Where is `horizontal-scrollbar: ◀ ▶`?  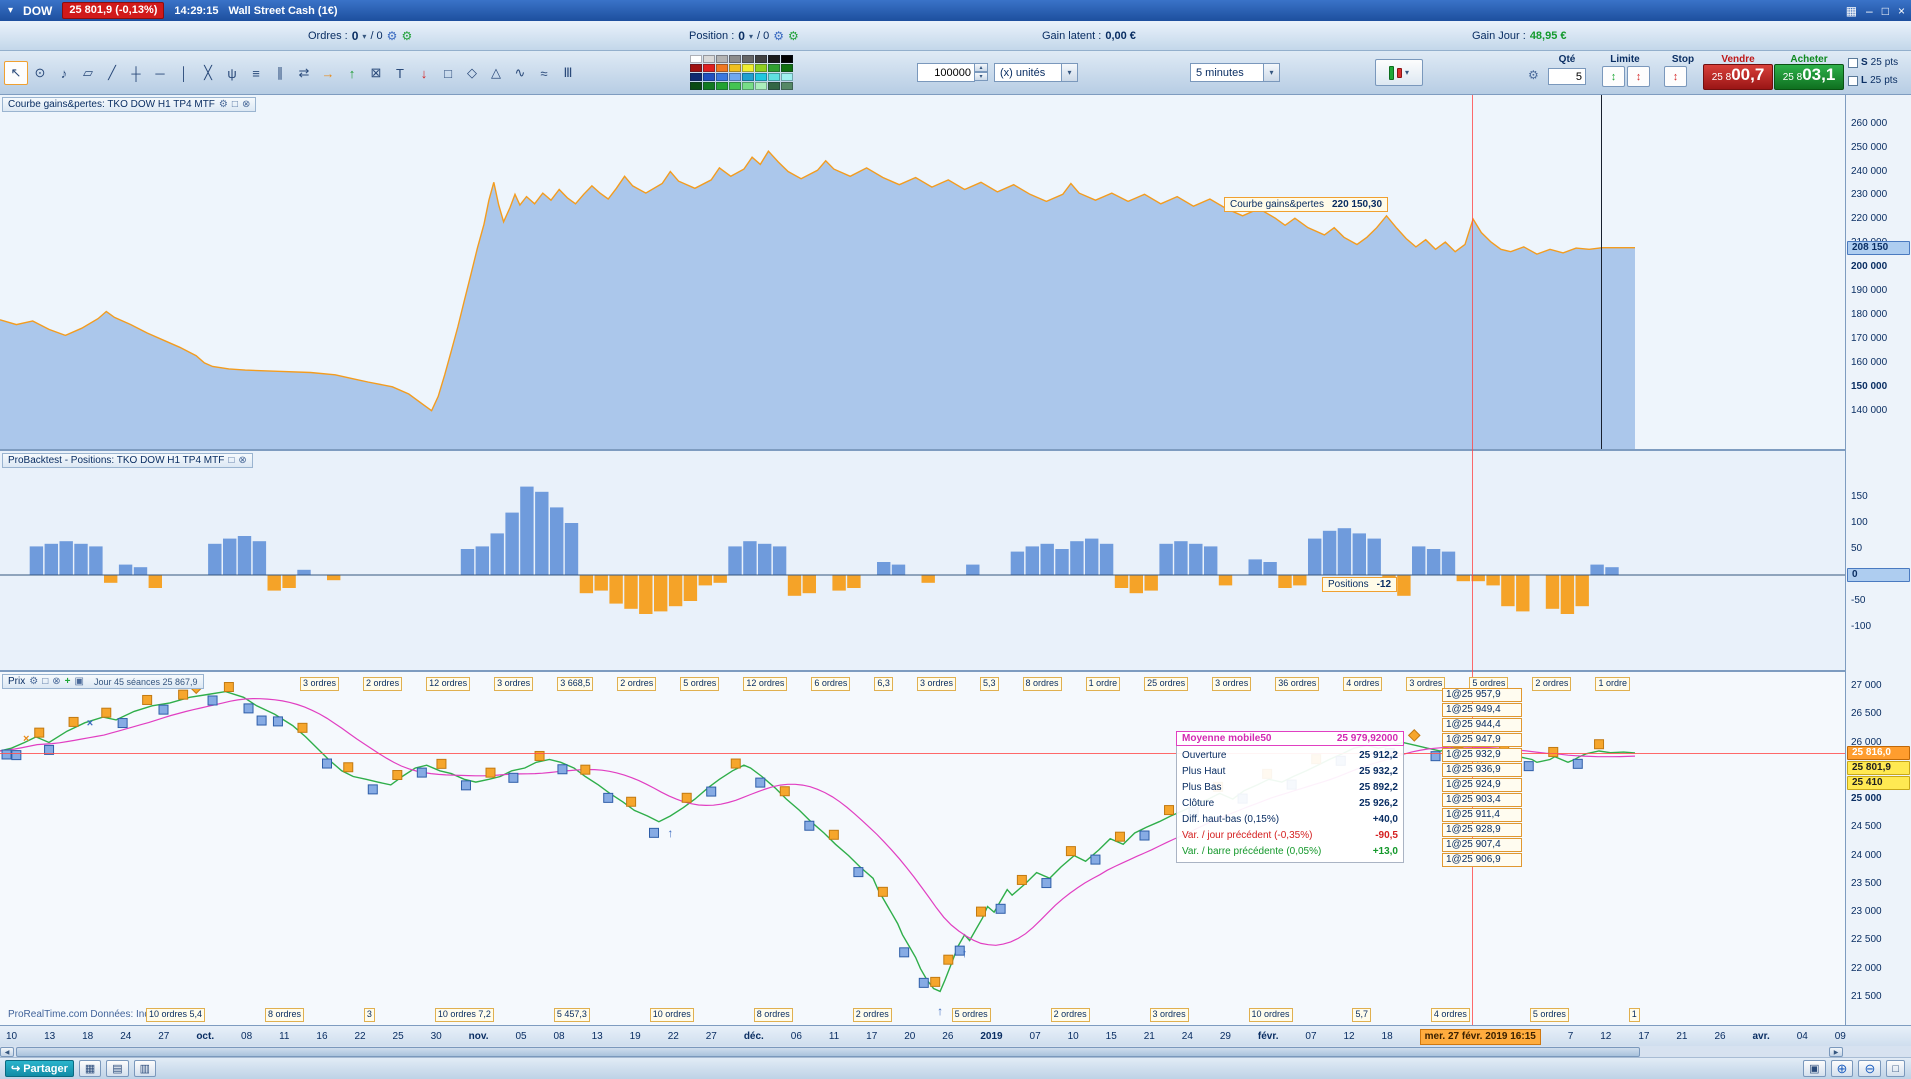
horizontal-scrollbar: ◀ ▶ is located at coordinates (955, 1052).